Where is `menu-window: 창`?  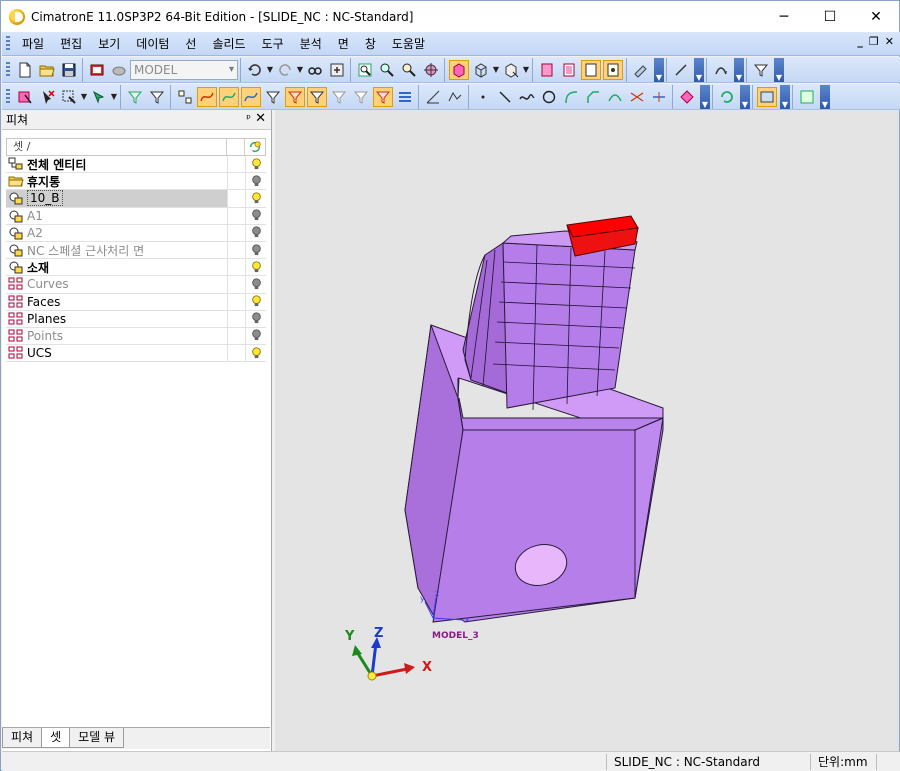 menu-window: 창 is located at coordinates (370, 44).